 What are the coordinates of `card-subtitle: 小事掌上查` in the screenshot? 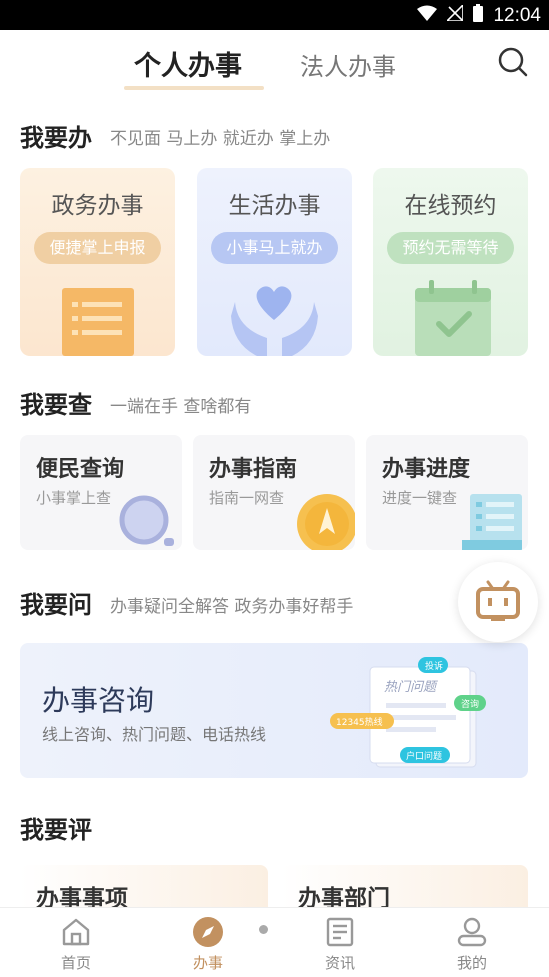 It's located at (74, 498).